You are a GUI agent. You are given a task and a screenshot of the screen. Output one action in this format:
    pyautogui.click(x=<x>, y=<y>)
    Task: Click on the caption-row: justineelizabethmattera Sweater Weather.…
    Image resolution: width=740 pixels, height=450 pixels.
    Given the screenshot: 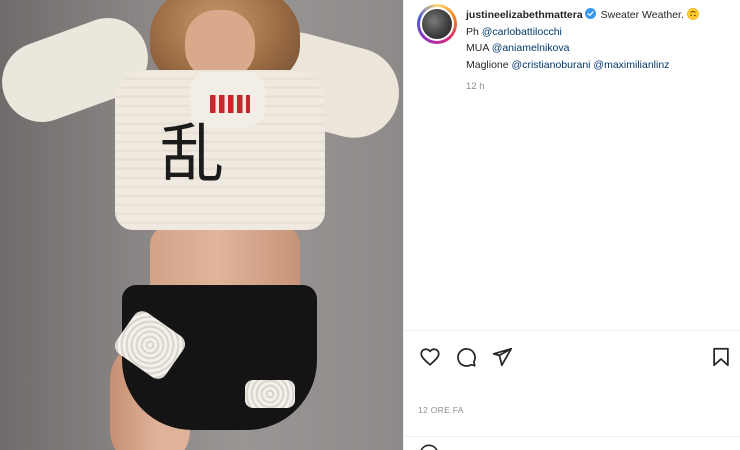 What is the action you would take?
    pyautogui.click(x=576, y=50)
    